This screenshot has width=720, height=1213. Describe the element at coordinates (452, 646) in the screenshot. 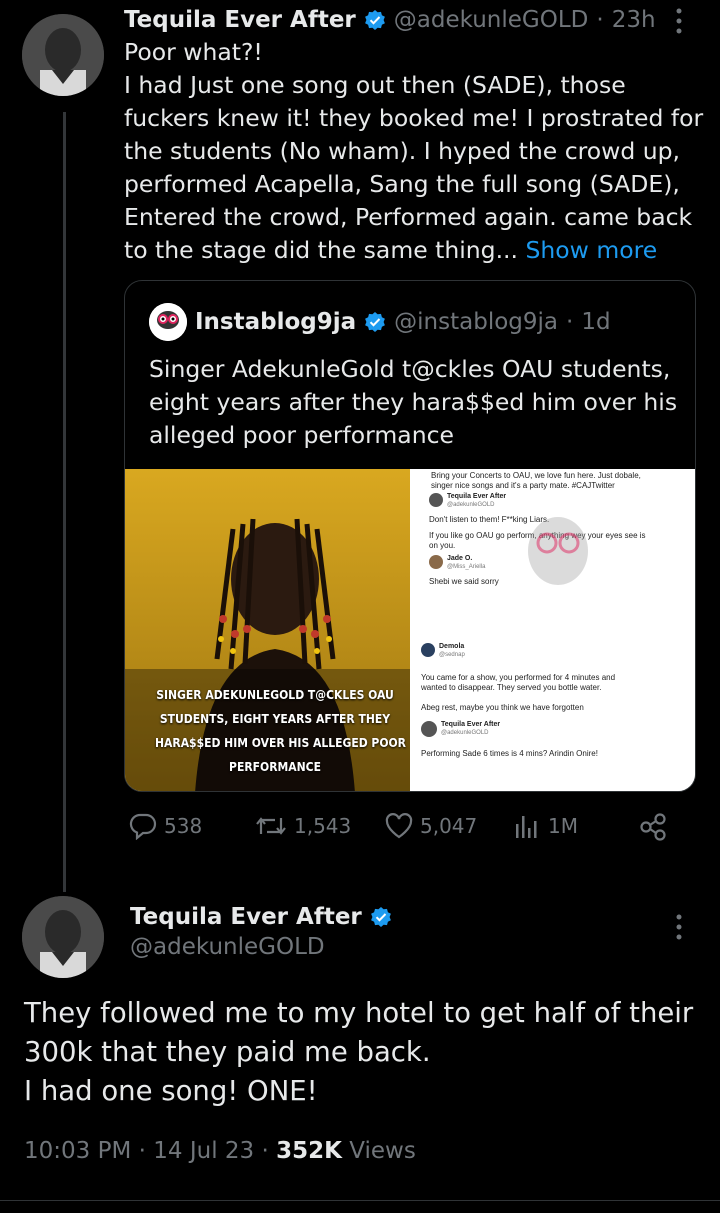

I see `ss-name: Demola` at that location.